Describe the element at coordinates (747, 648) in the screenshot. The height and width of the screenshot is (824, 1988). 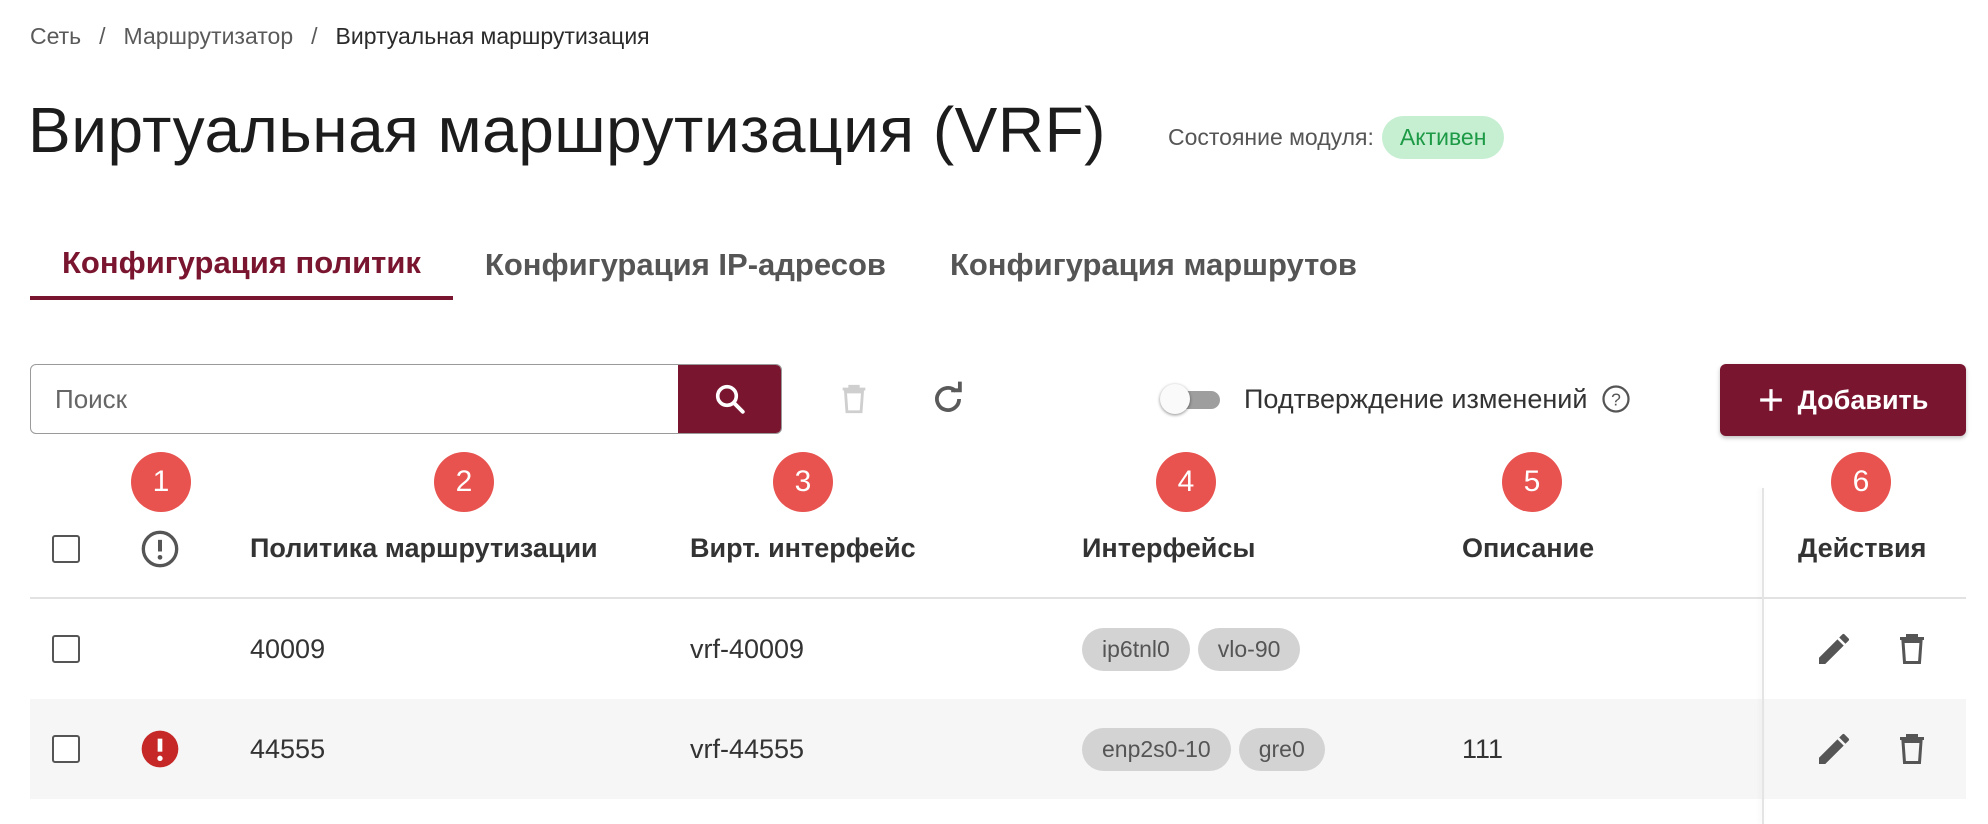
I see `virtual-interface-cell: vrf-40009` at that location.